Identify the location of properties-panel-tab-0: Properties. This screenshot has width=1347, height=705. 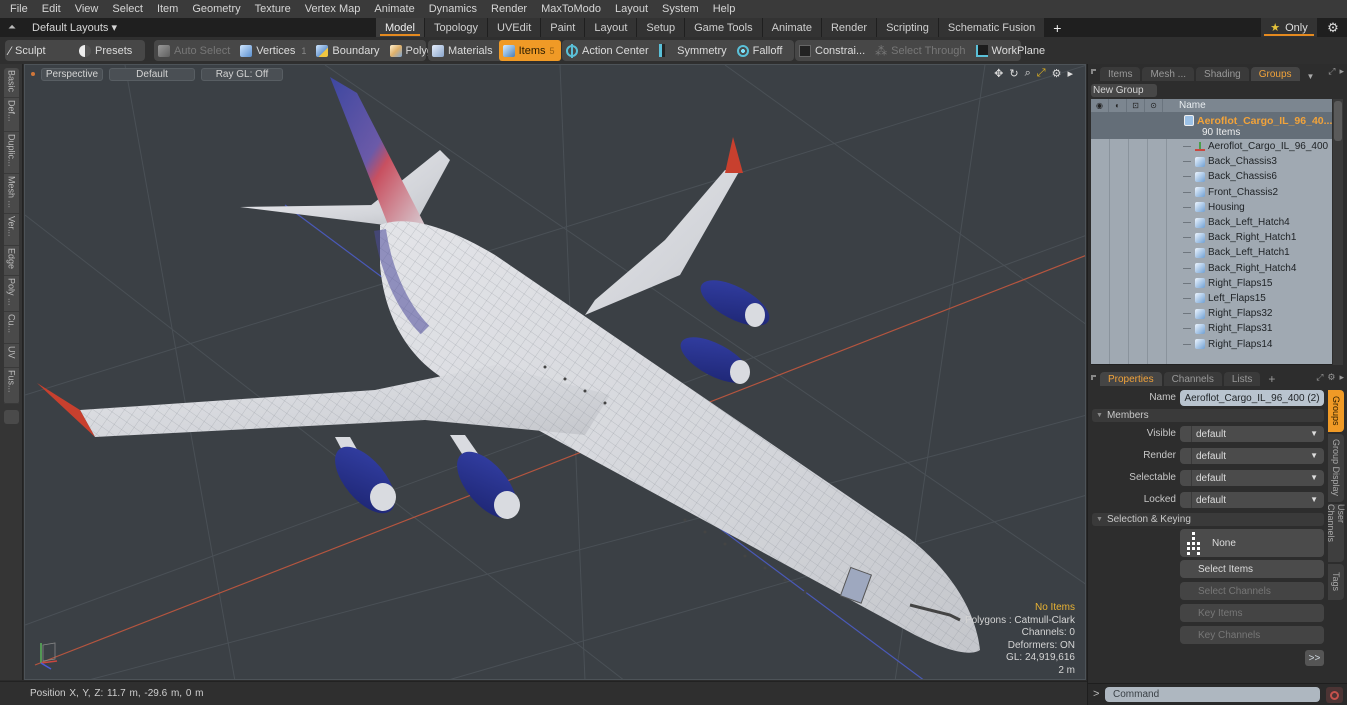
(1131, 379).